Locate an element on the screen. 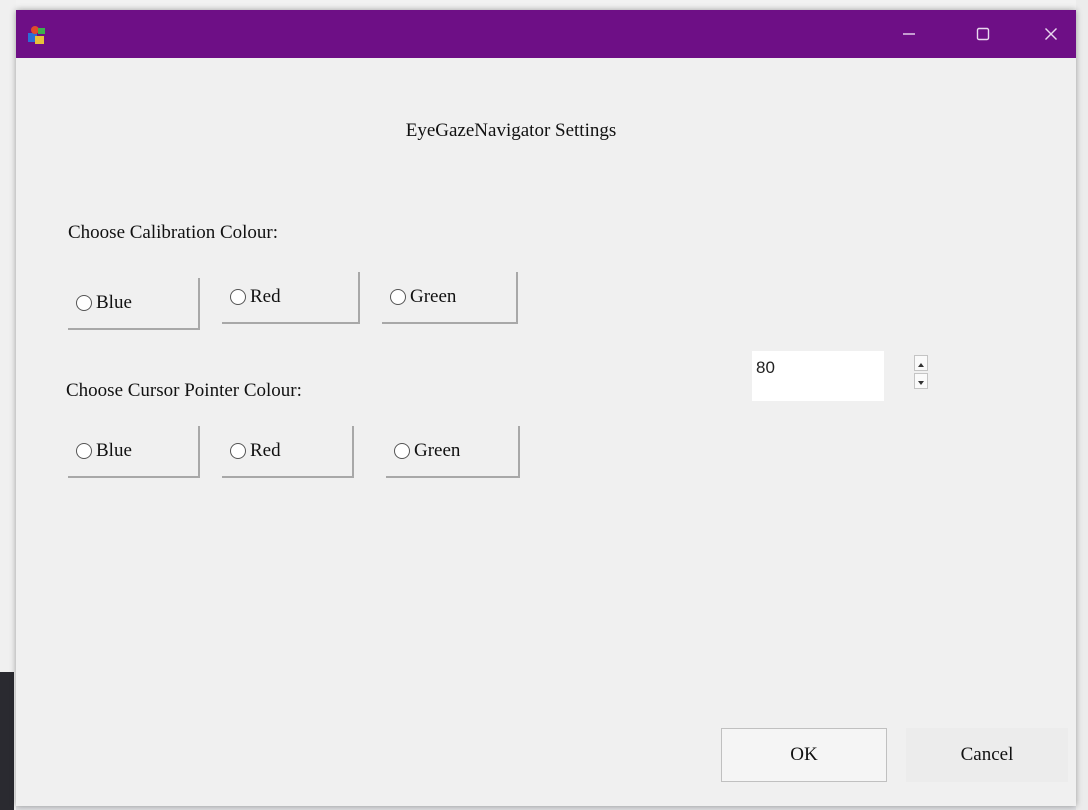 This screenshot has width=1088, height=810. cancel-button: Cancel is located at coordinates (987, 755).